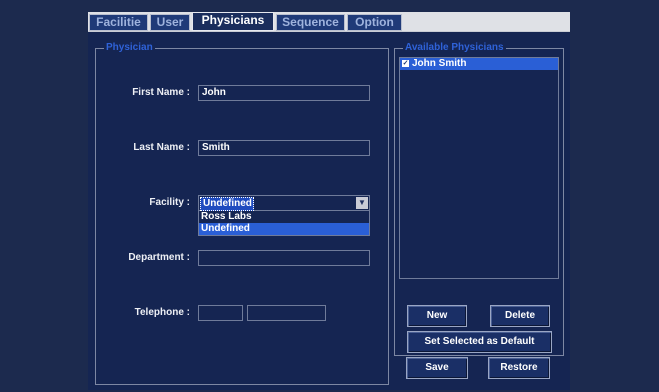 The width and height of the screenshot is (659, 392). I want to click on new-button: New, so click(437, 316).